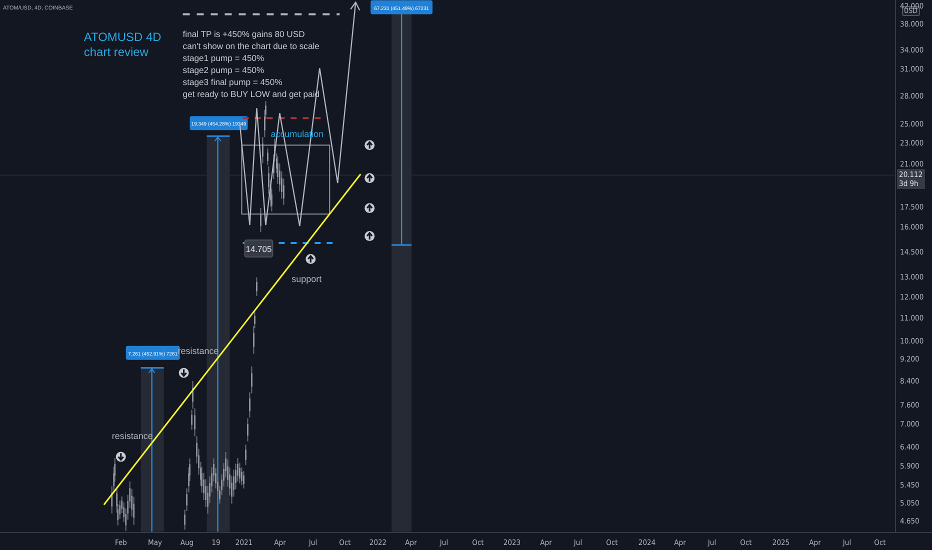 Image resolution: width=932 pixels, height=550 pixels. I want to click on price-tag: 14.705, so click(259, 249).